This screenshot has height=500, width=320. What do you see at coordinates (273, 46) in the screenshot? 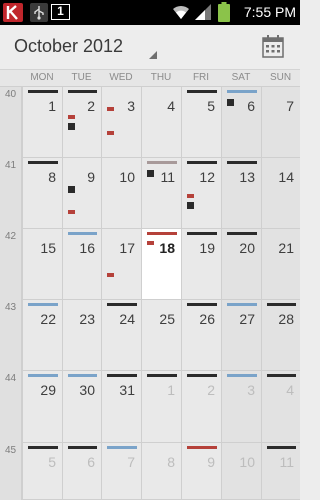
I see `calendar-today-icon` at bounding box center [273, 46].